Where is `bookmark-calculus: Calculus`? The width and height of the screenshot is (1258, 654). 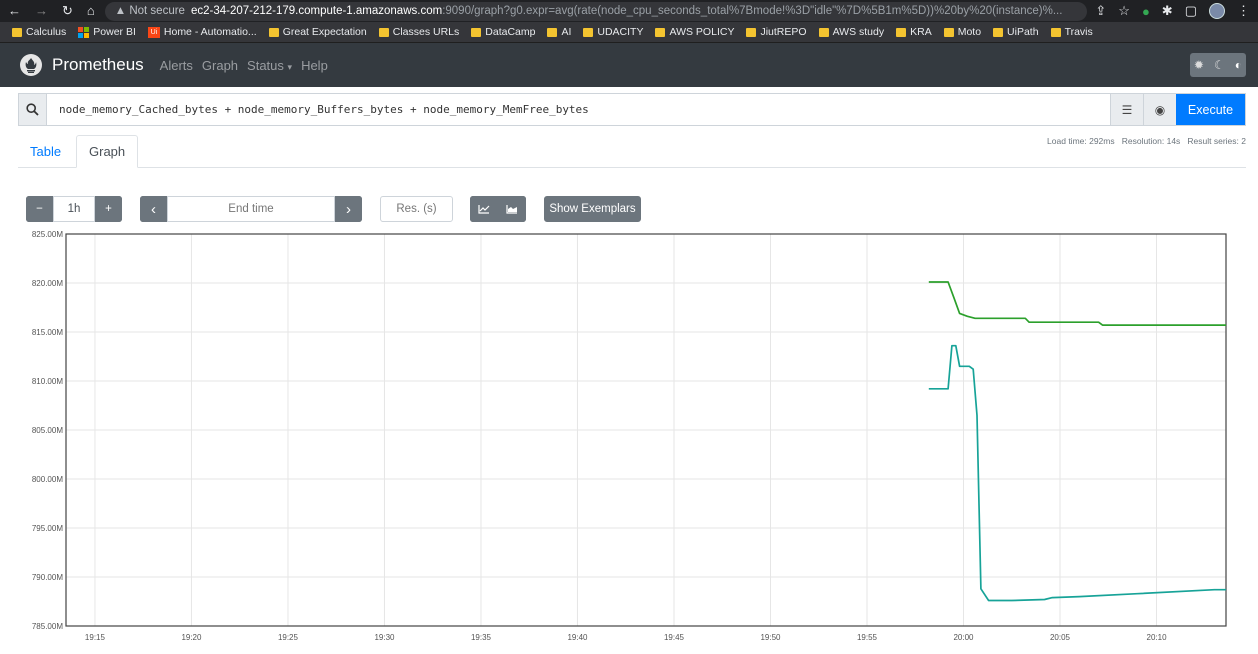 bookmark-calculus: Calculus is located at coordinates (39, 32).